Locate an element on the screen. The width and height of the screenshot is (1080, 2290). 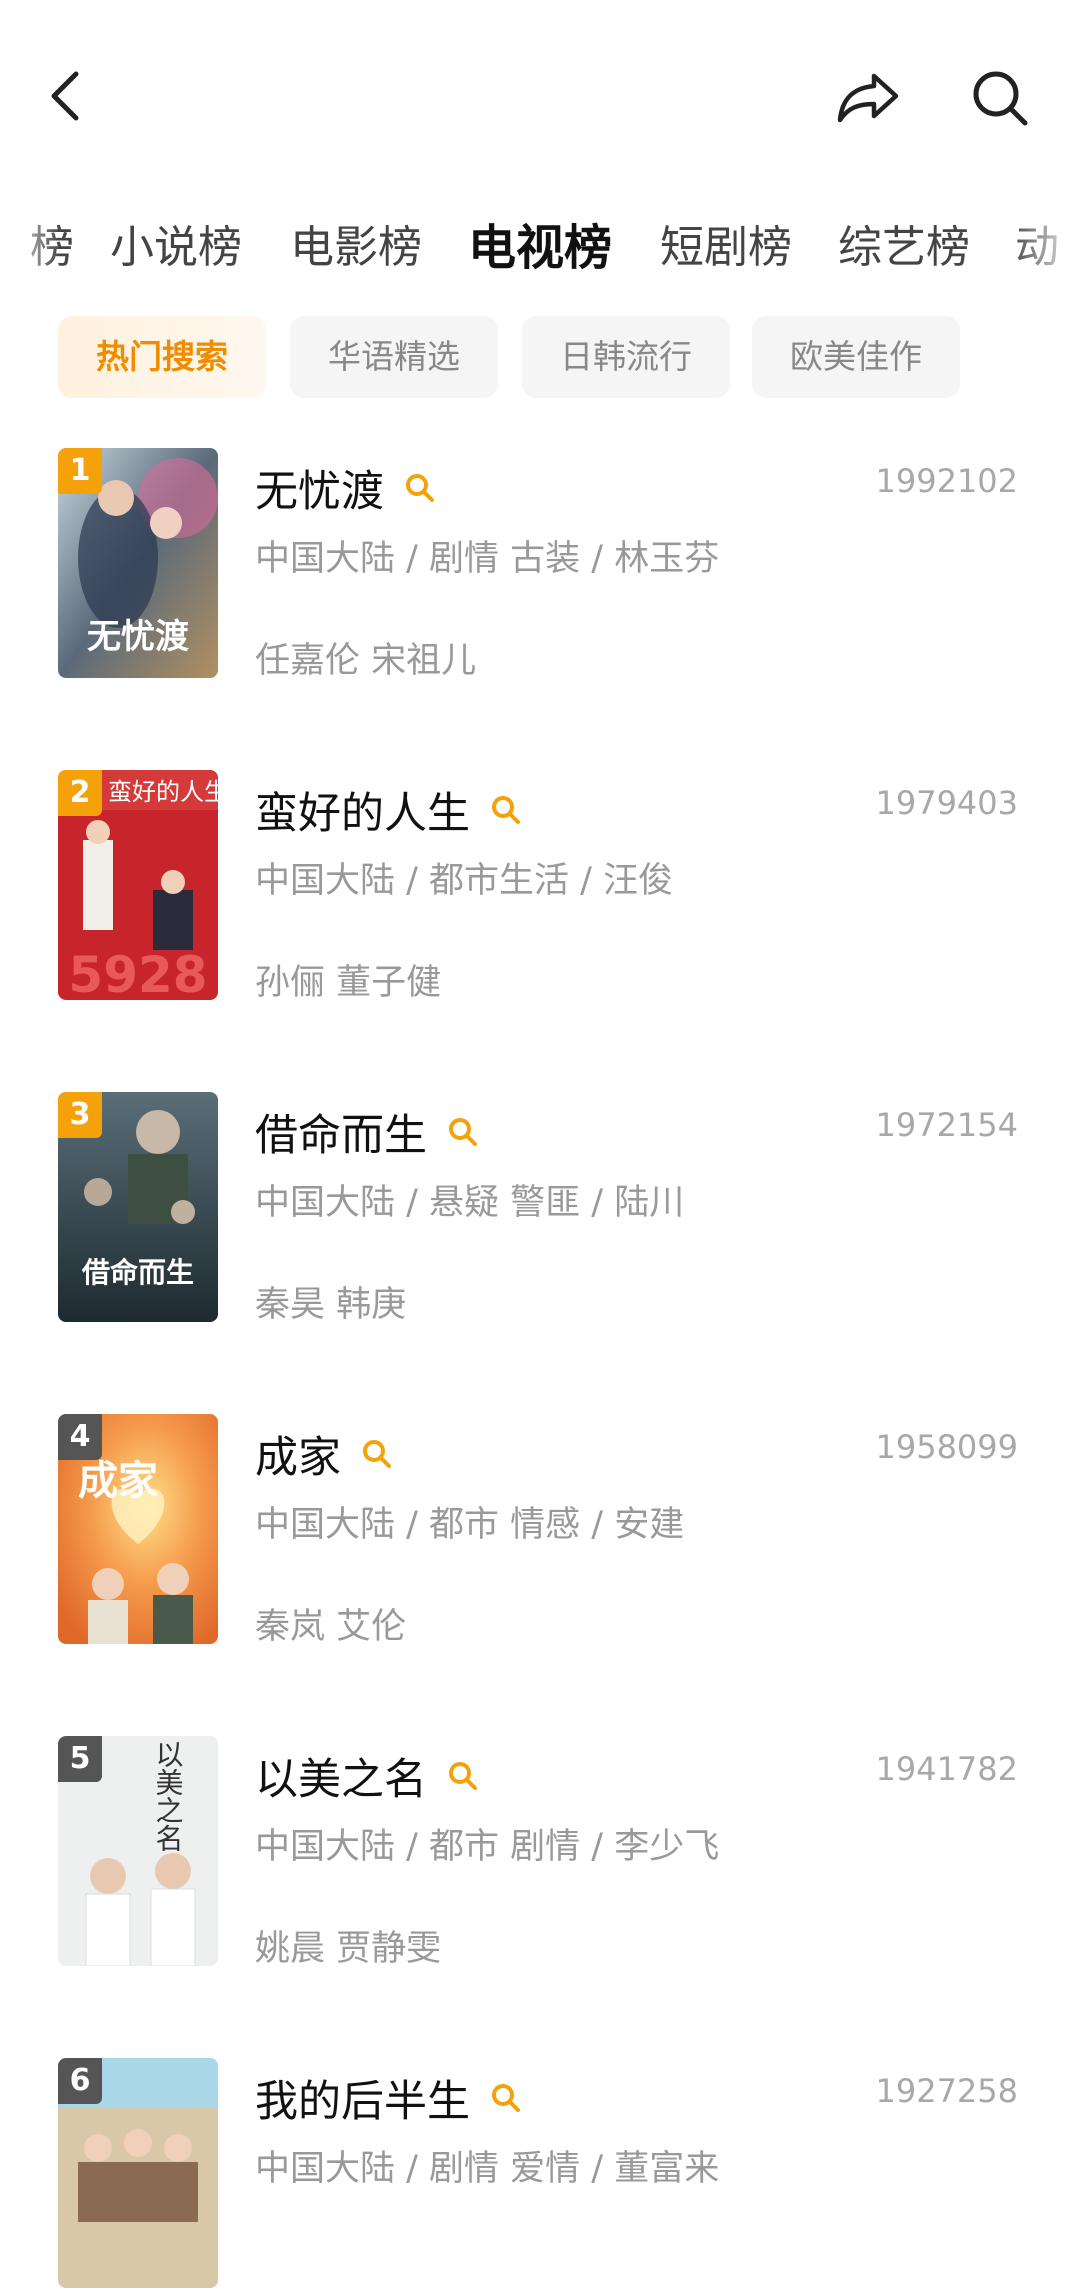
poster-image: 6 is located at coordinates (138, 2173).